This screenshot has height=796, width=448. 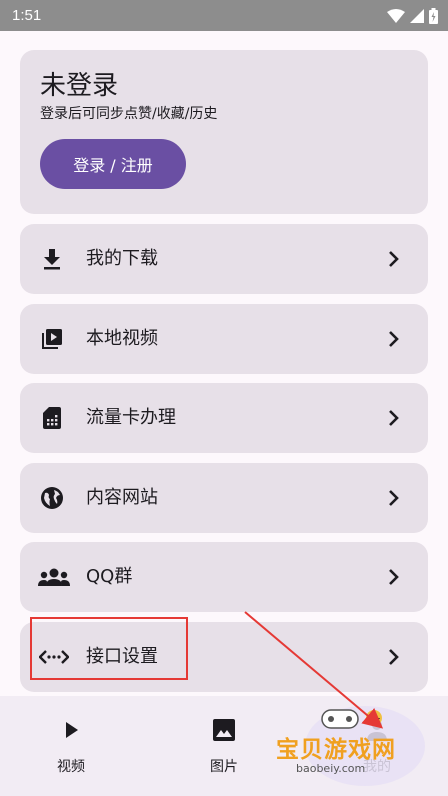 What do you see at coordinates (52, 498) in the screenshot?
I see `globe-icon` at bounding box center [52, 498].